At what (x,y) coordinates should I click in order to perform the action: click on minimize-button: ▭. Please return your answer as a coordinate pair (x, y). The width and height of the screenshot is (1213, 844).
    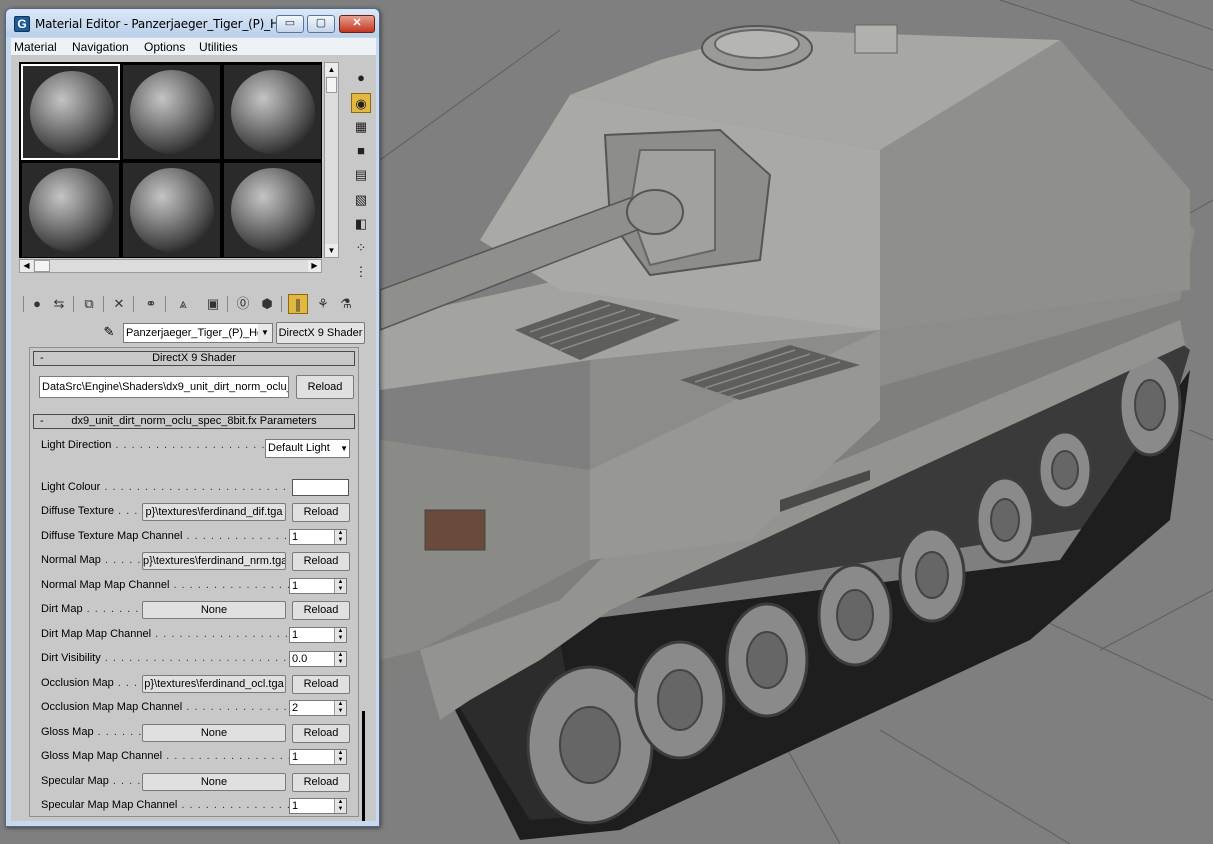
    Looking at the image, I should click on (290, 24).